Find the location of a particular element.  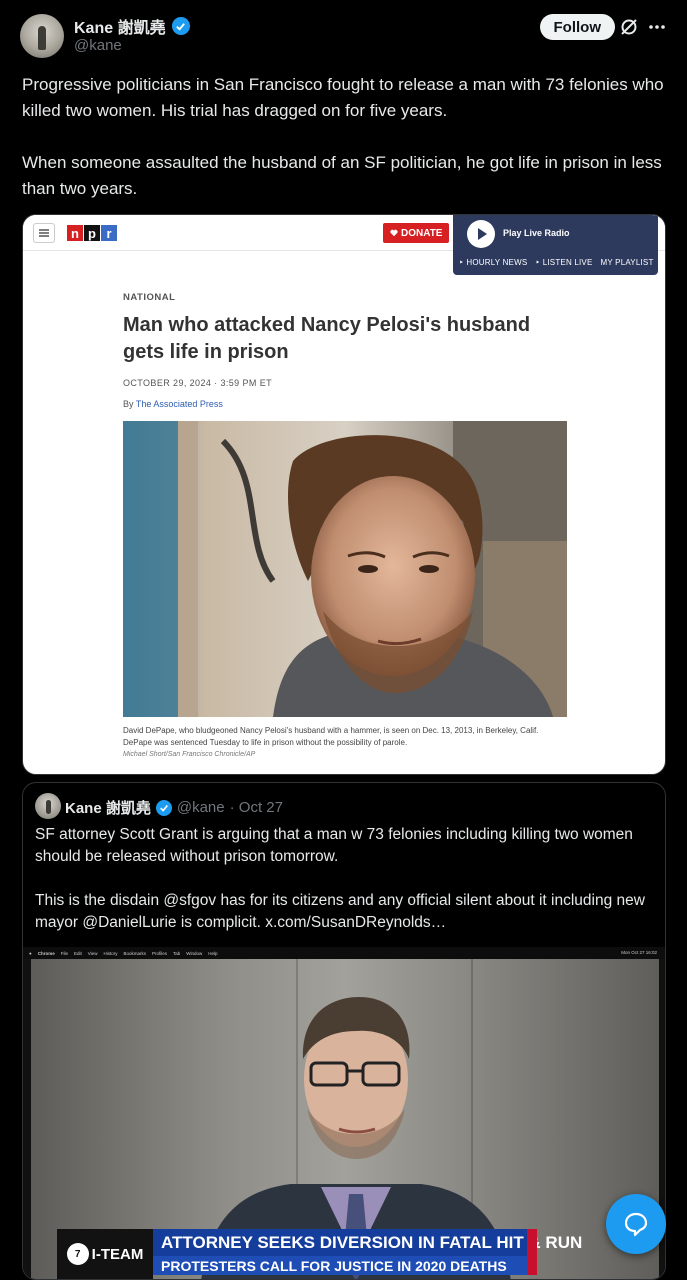

listen-live-link: ‣ LISTEN LIVE is located at coordinates (564, 262).